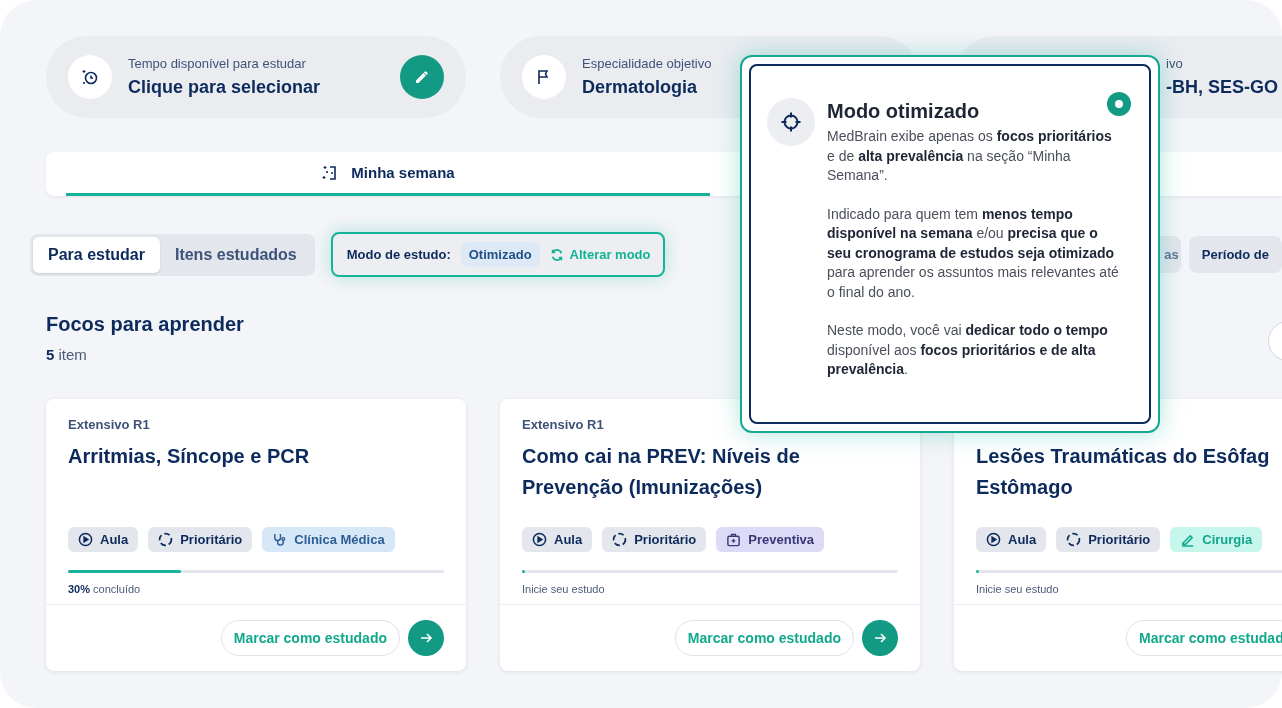  I want to click on summary-label: Tempo disponível para estudar, so click(217, 63).